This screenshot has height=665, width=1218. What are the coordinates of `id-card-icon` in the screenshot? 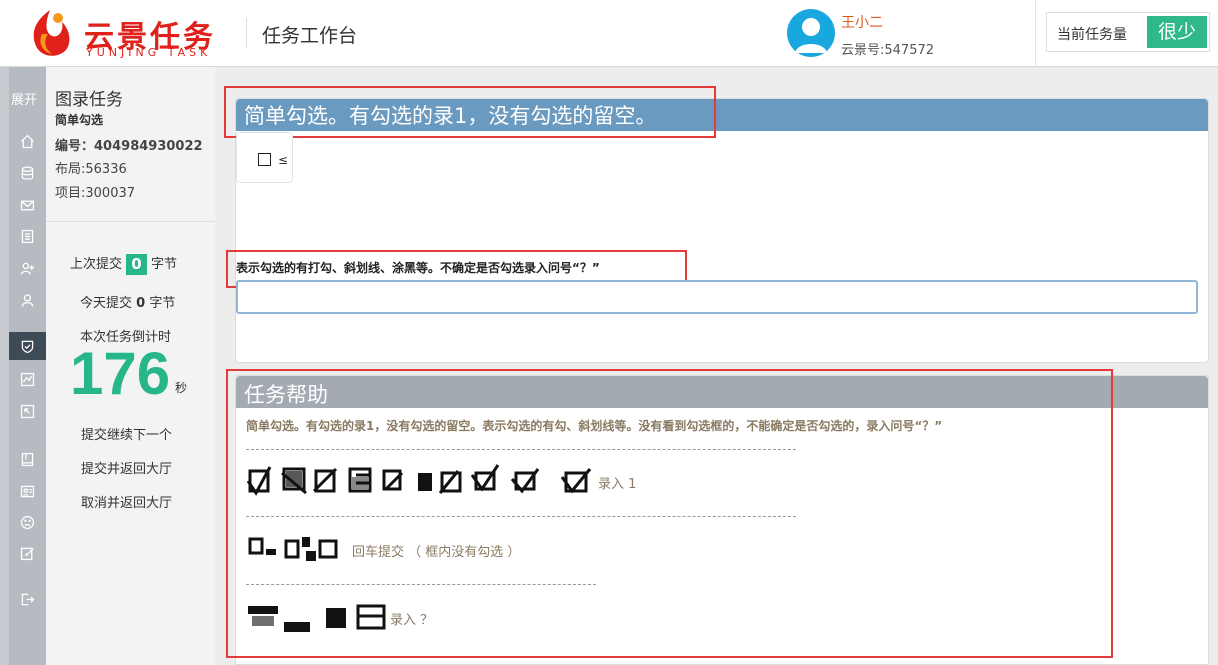 It's located at (27, 491).